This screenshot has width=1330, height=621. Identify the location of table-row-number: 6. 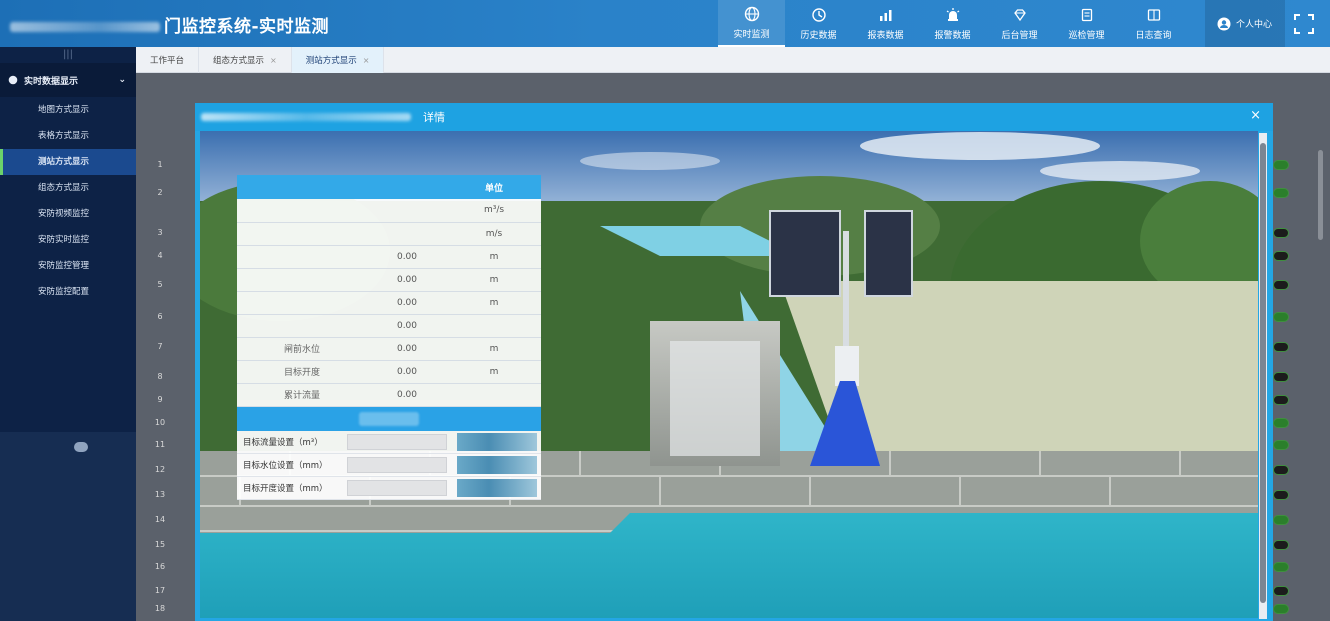
(160, 316).